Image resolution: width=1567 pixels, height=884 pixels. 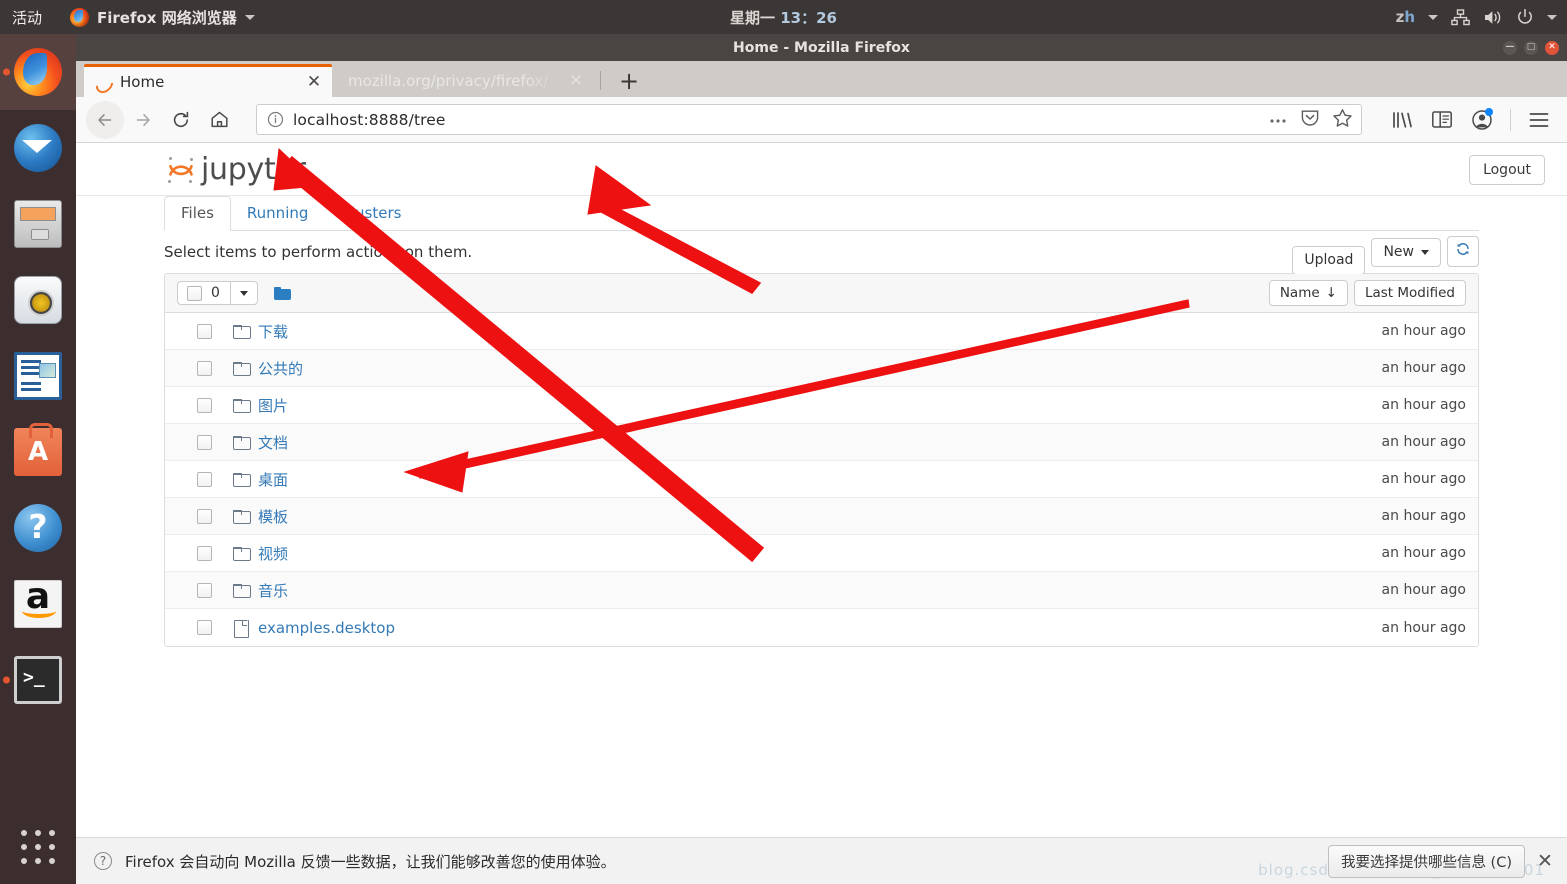 I want to click on show-applications-button, so click(x=38, y=847).